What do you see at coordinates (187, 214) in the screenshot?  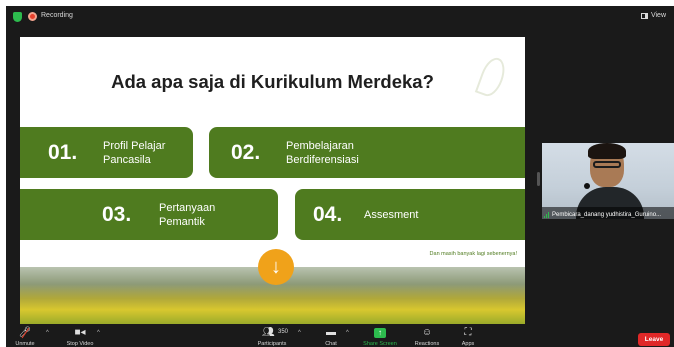 I see `card-label: Pertanyaan Pemantik` at bounding box center [187, 214].